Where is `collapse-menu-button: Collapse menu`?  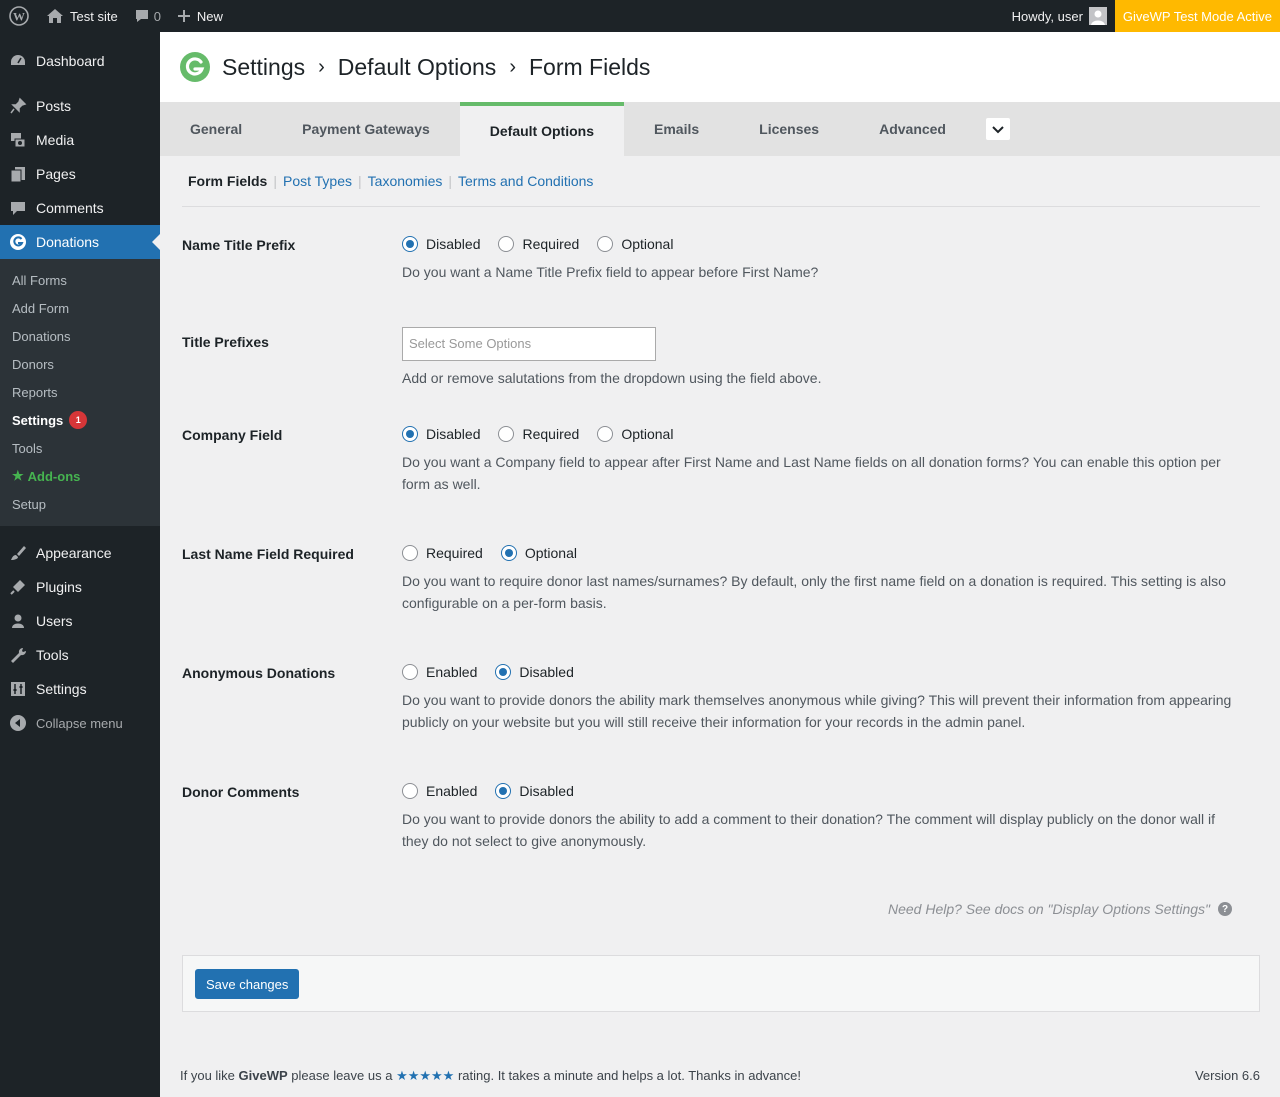
collapse-menu-button: Collapse menu is located at coordinates (80, 723).